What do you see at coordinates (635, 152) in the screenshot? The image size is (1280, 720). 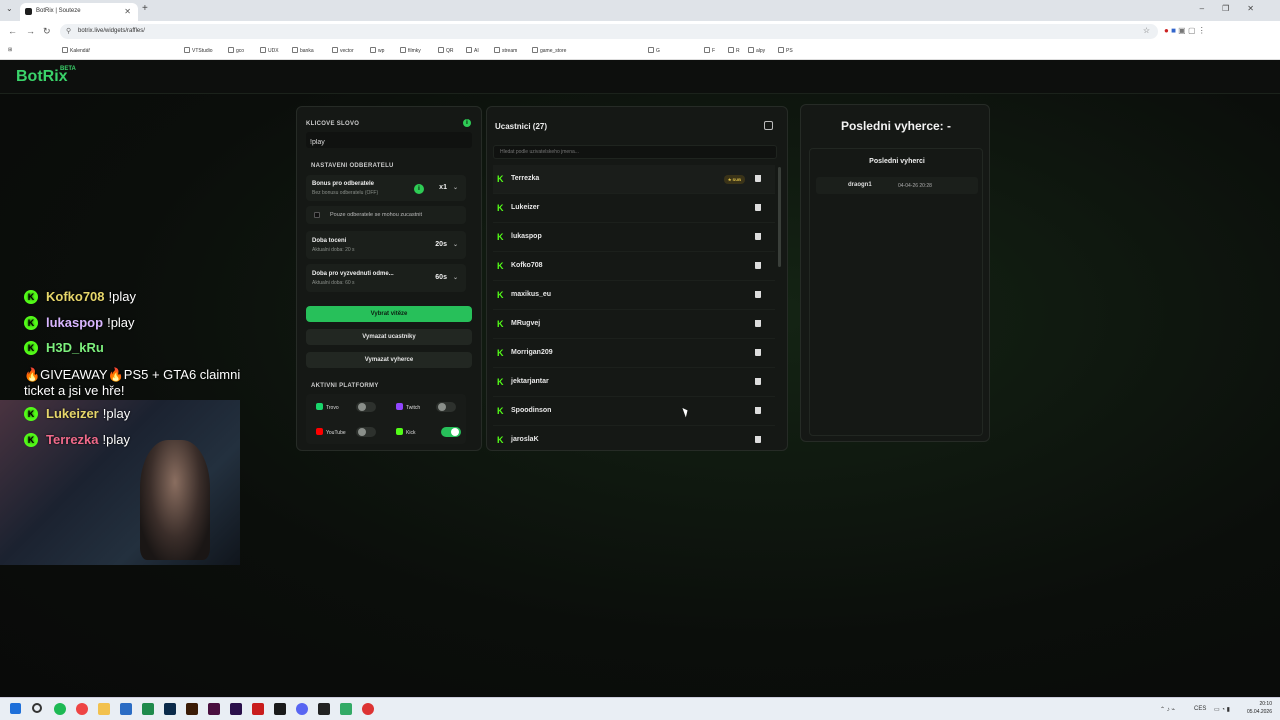 I see `participant-search-input` at bounding box center [635, 152].